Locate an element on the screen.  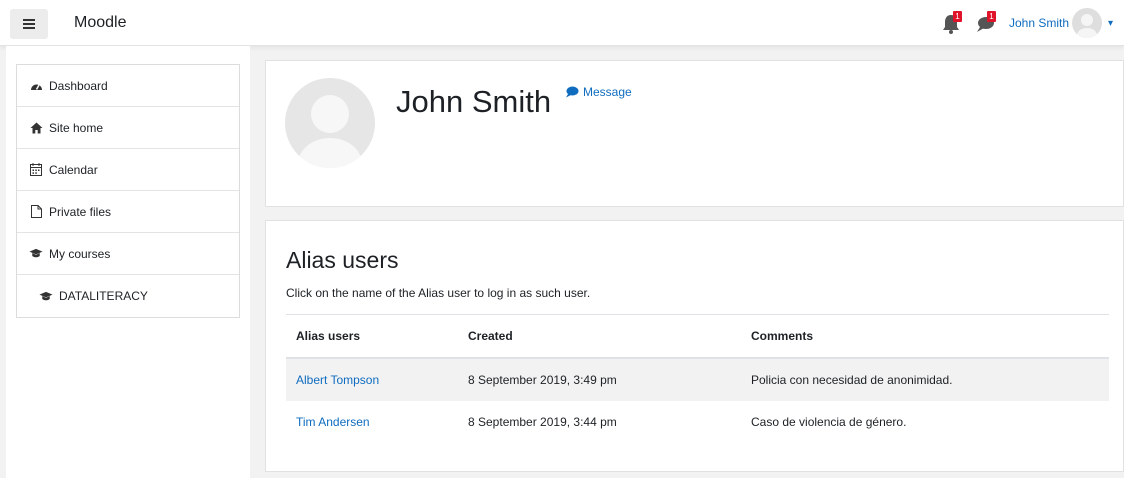
profile-avatar is located at coordinates (330, 123).